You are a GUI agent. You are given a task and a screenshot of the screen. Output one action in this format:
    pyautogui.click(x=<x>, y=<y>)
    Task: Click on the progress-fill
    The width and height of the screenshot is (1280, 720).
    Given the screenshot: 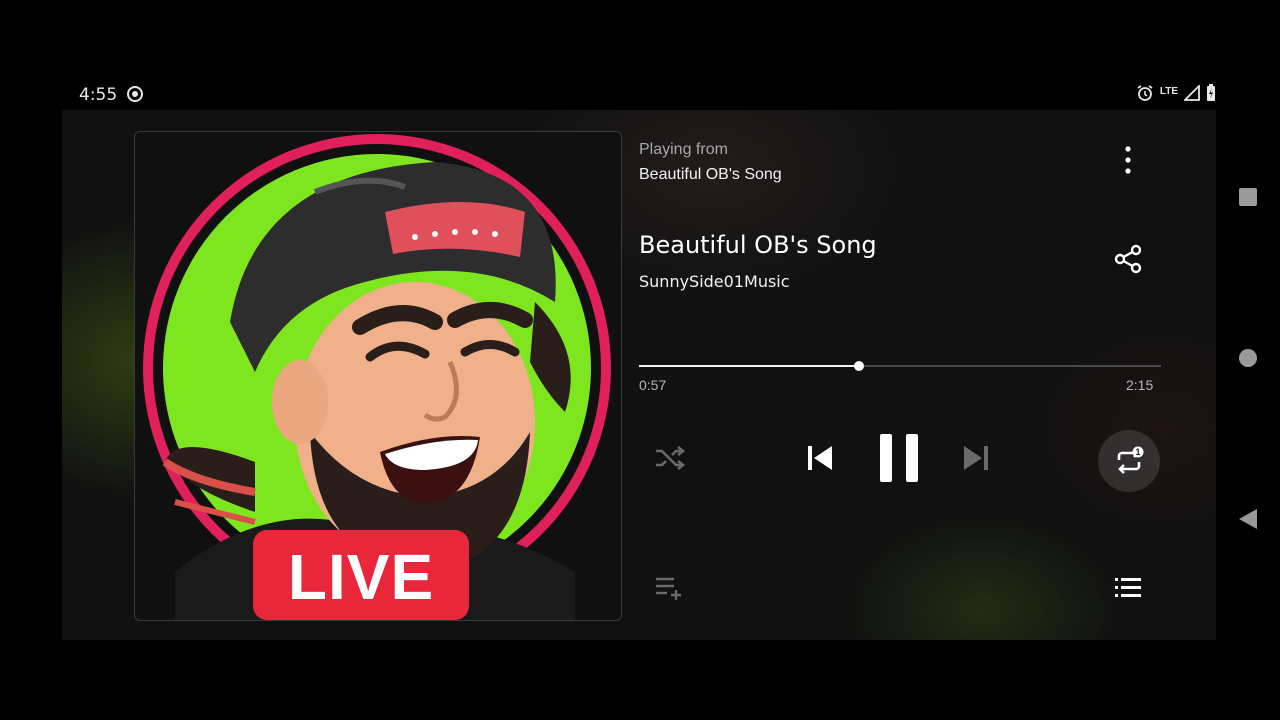 What is the action you would take?
    pyautogui.click(x=749, y=366)
    